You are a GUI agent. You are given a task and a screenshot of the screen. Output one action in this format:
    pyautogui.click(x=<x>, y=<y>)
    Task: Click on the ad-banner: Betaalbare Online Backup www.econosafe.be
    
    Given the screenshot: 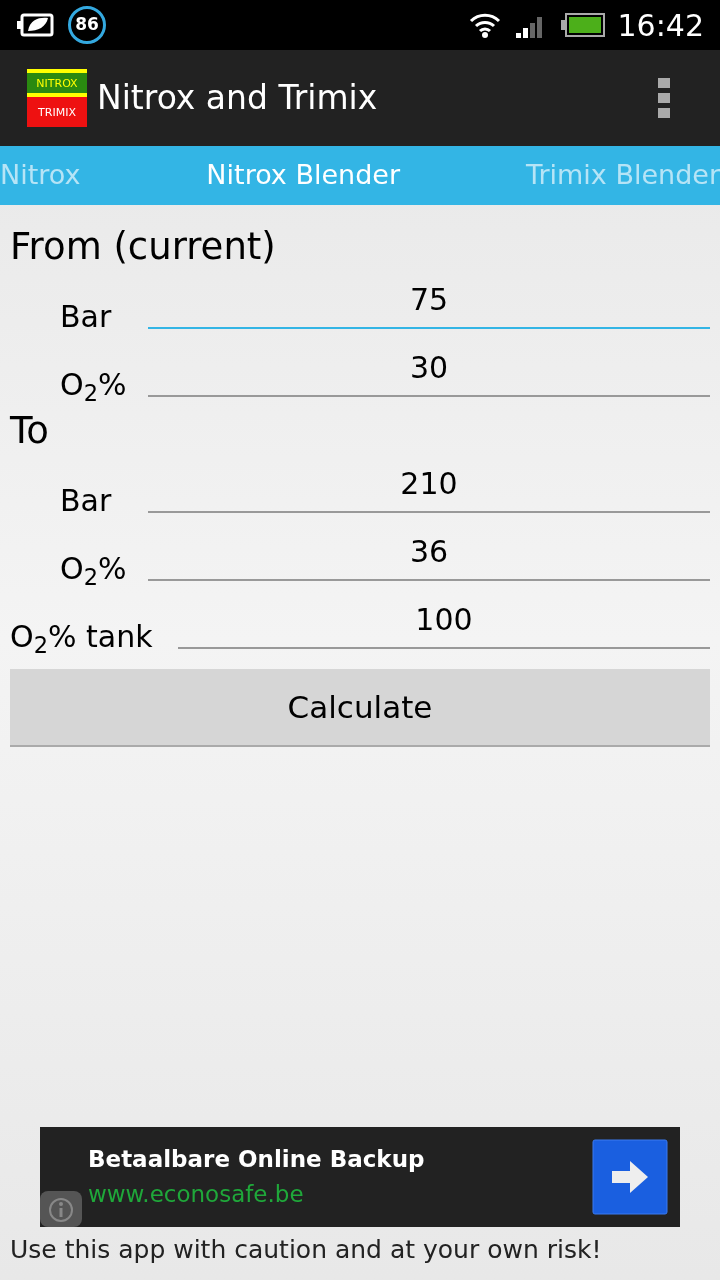 What is the action you would take?
    pyautogui.click(x=360, y=1176)
    